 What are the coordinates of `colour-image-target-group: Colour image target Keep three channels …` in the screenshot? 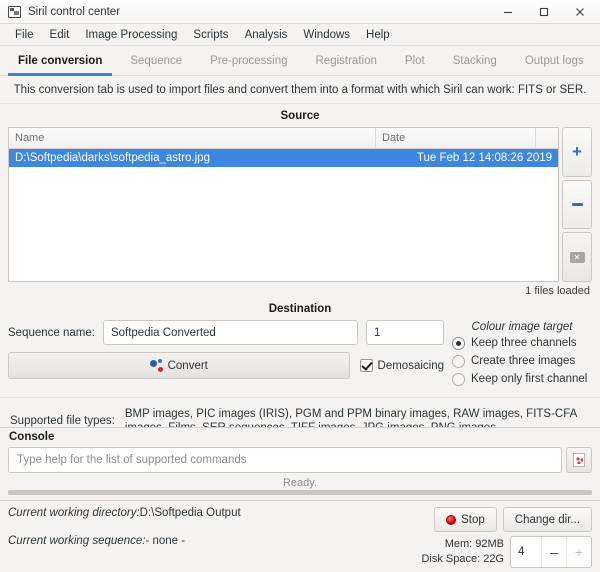 It's located at (522, 354).